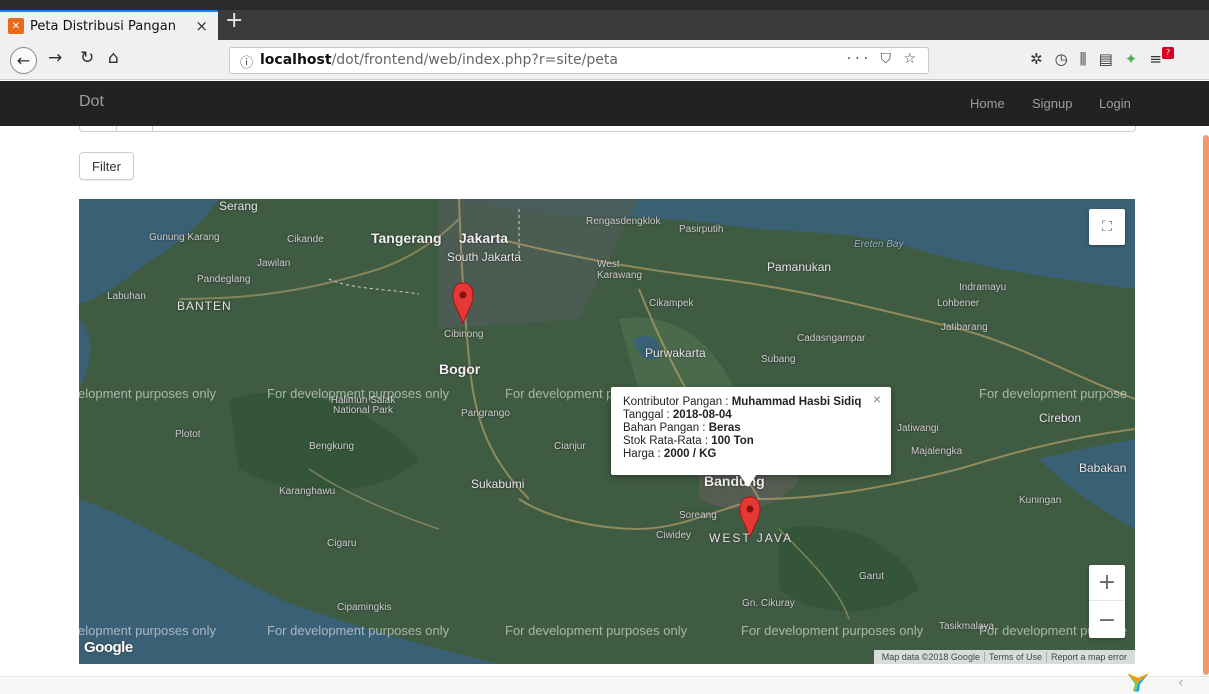 The width and height of the screenshot is (1209, 694). I want to click on google-logo: Google, so click(108, 647).